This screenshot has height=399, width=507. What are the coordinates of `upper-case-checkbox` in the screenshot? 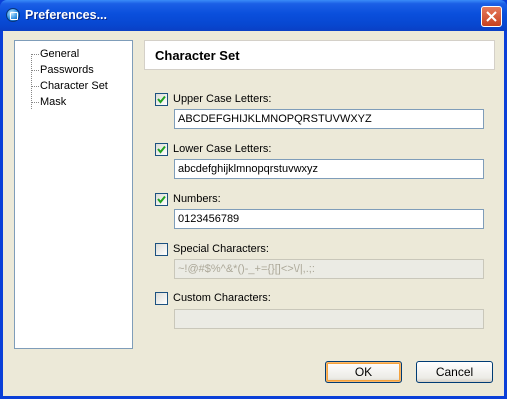 It's located at (161, 99).